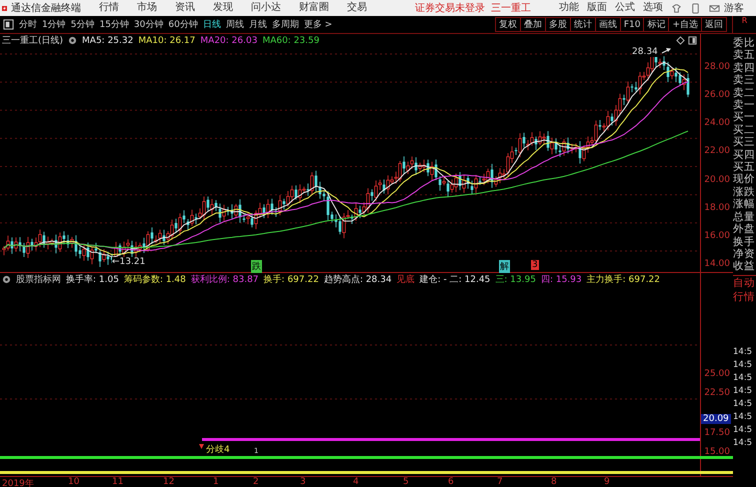 This screenshot has width=756, height=487. What do you see at coordinates (695, 8) in the screenshot?
I see `phone-icon` at bounding box center [695, 8].